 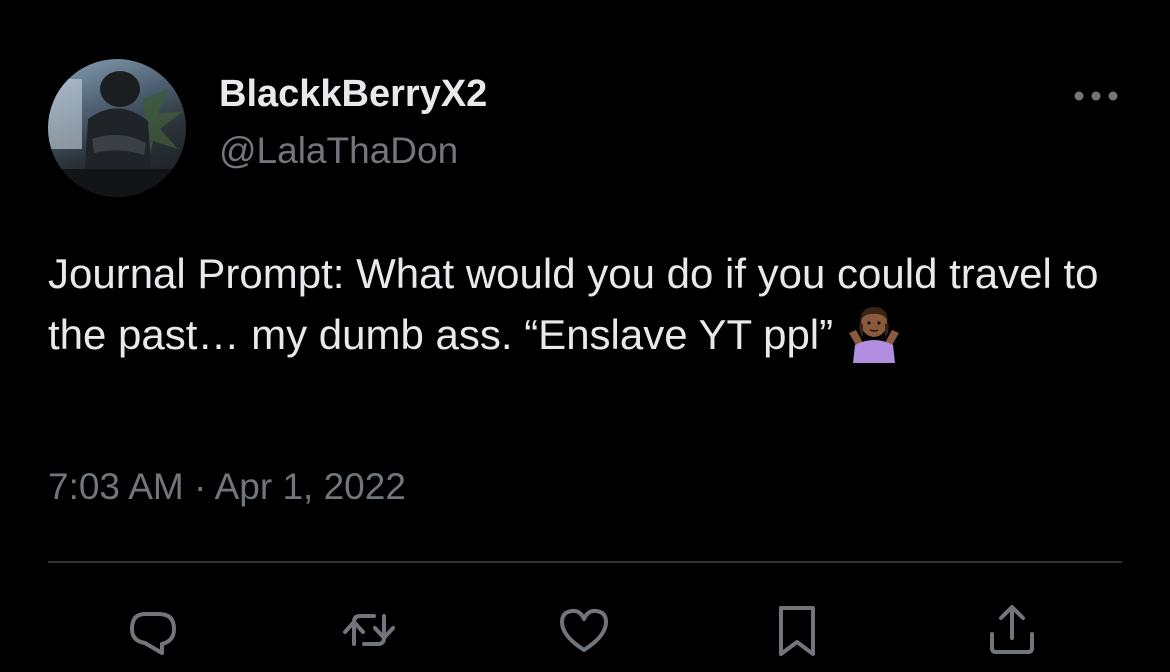 What do you see at coordinates (369, 630) in the screenshot?
I see `retweet-icon` at bounding box center [369, 630].